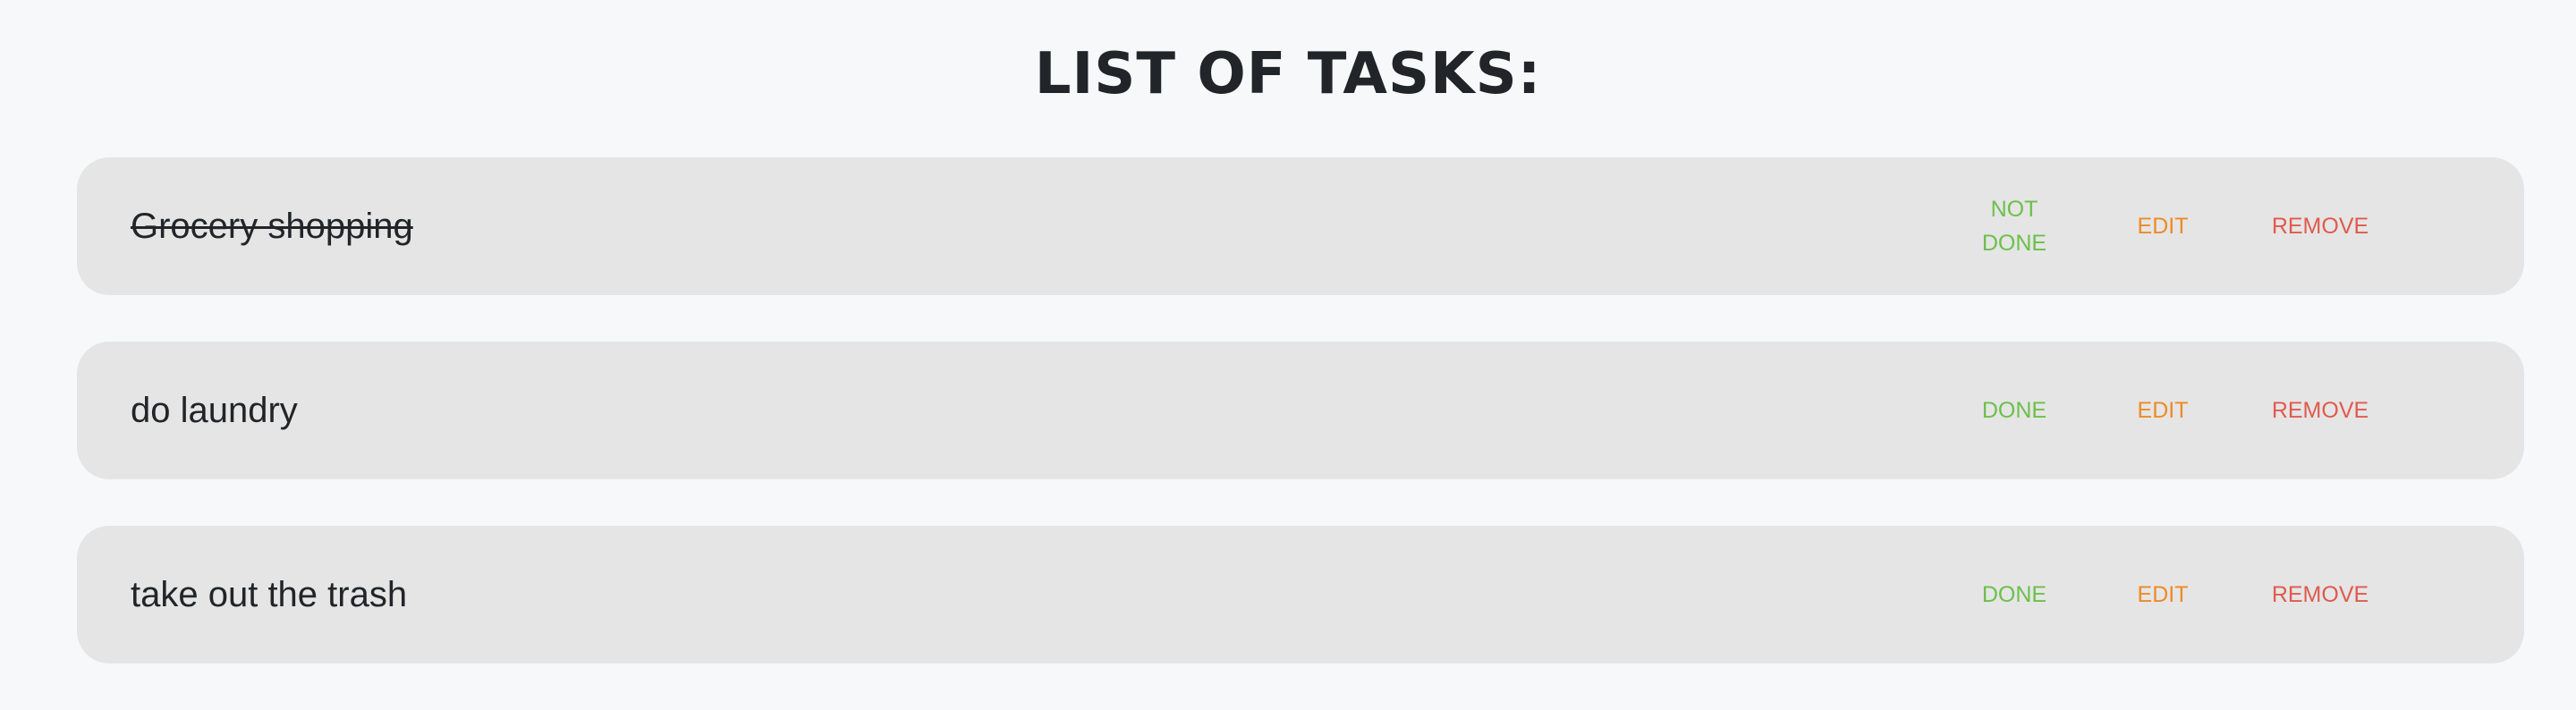 This screenshot has height=710, width=2576. Describe the element at coordinates (269, 595) in the screenshot. I see `task-name: take out the trash` at that location.